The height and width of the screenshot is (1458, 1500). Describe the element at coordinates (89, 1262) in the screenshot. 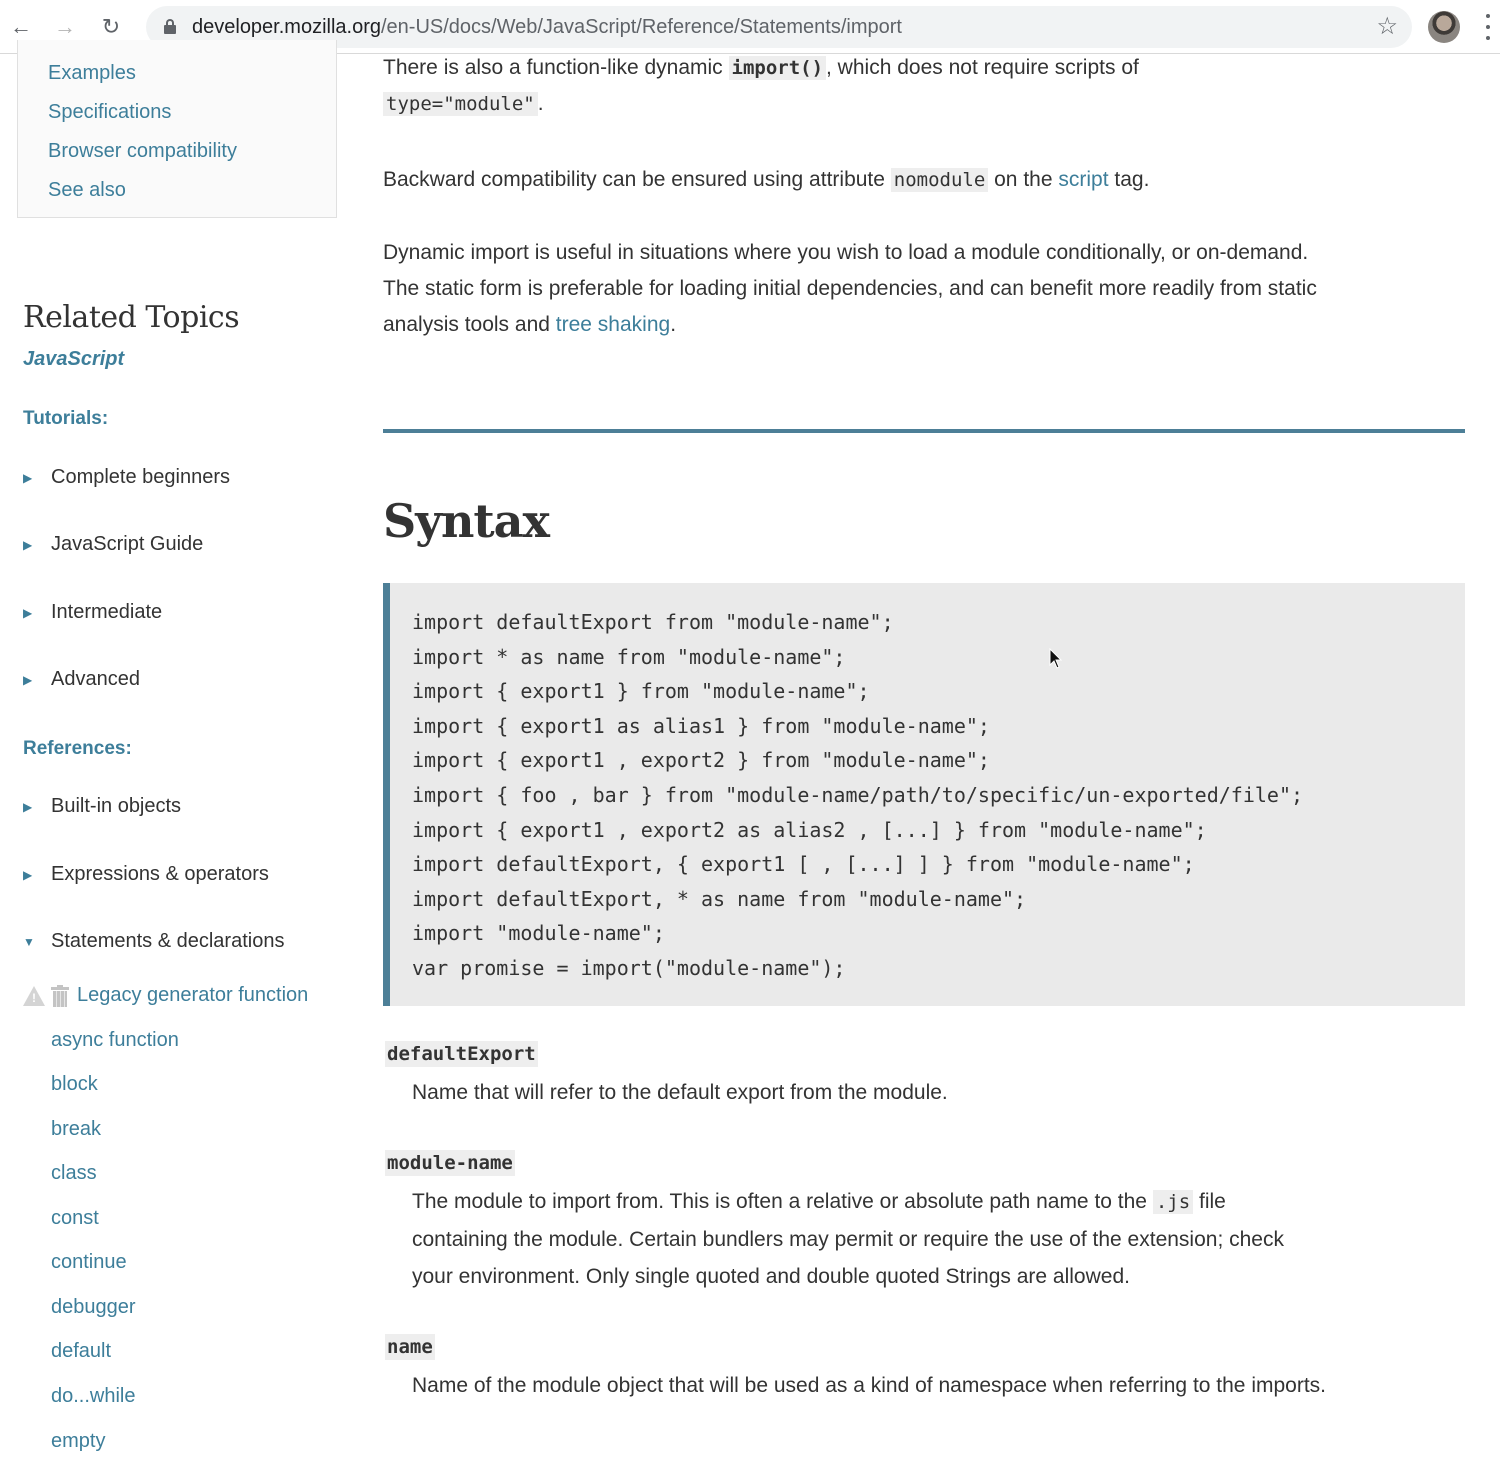

I see `sidebar-item-continue: continue` at that location.